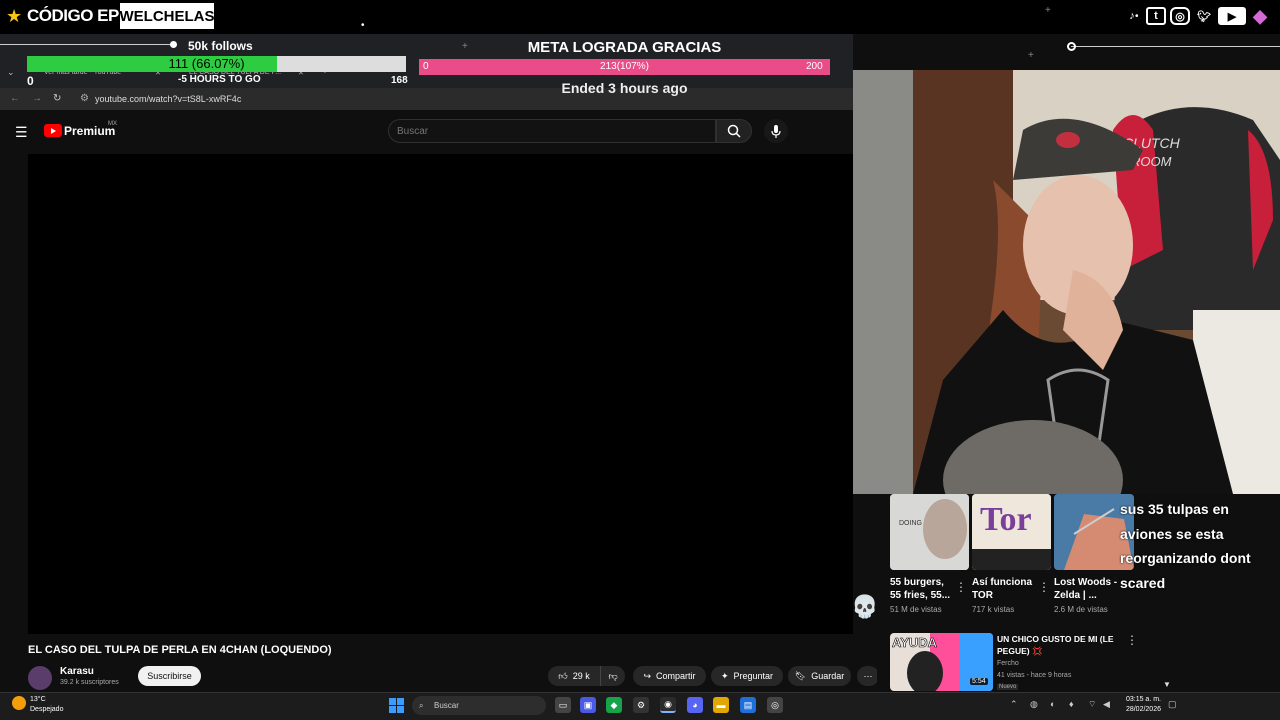 Image resolution: width=1280 pixels, height=720 pixels. What do you see at coordinates (1052, 704) in the screenshot?
I see `tray-icon: ◐` at bounding box center [1052, 704].